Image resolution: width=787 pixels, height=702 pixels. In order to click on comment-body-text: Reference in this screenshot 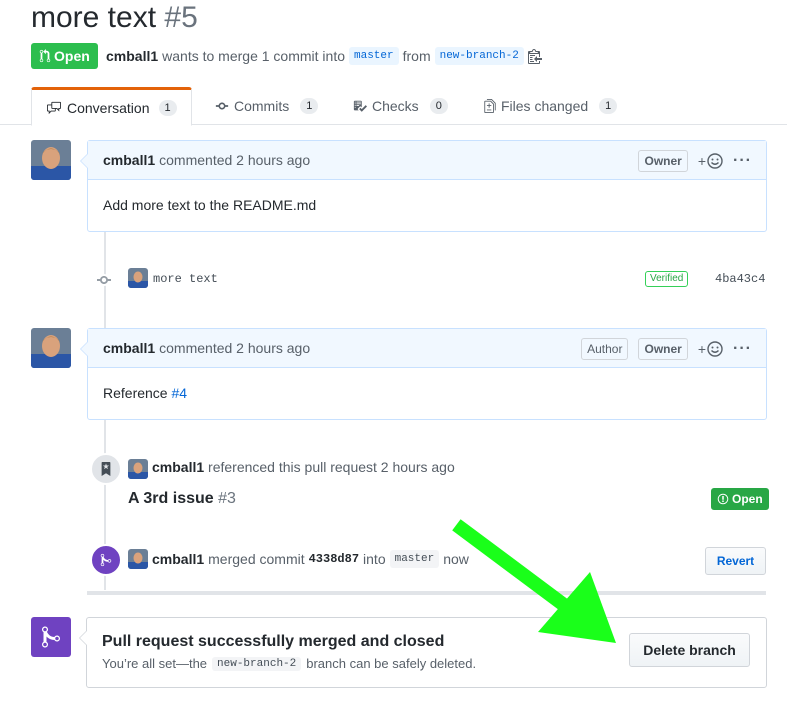, I will do `click(135, 393)`.